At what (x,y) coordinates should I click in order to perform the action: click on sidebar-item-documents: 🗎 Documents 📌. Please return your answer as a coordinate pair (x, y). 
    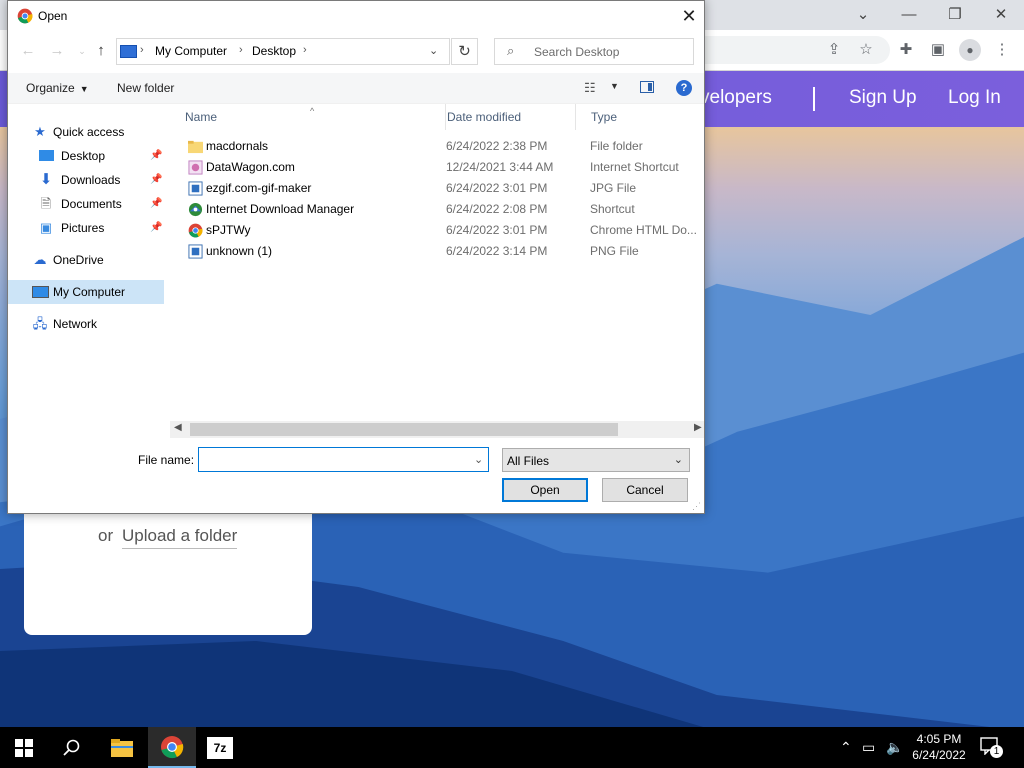
    Looking at the image, I should click on (101, 204).